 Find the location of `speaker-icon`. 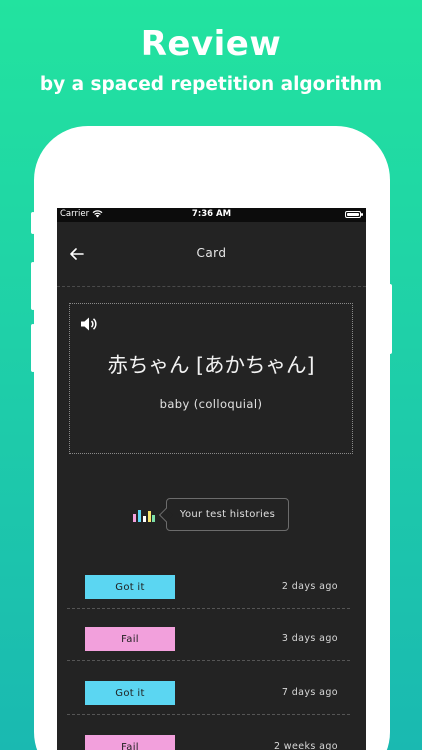

speaker-icon is located at coordinates (89, 324).